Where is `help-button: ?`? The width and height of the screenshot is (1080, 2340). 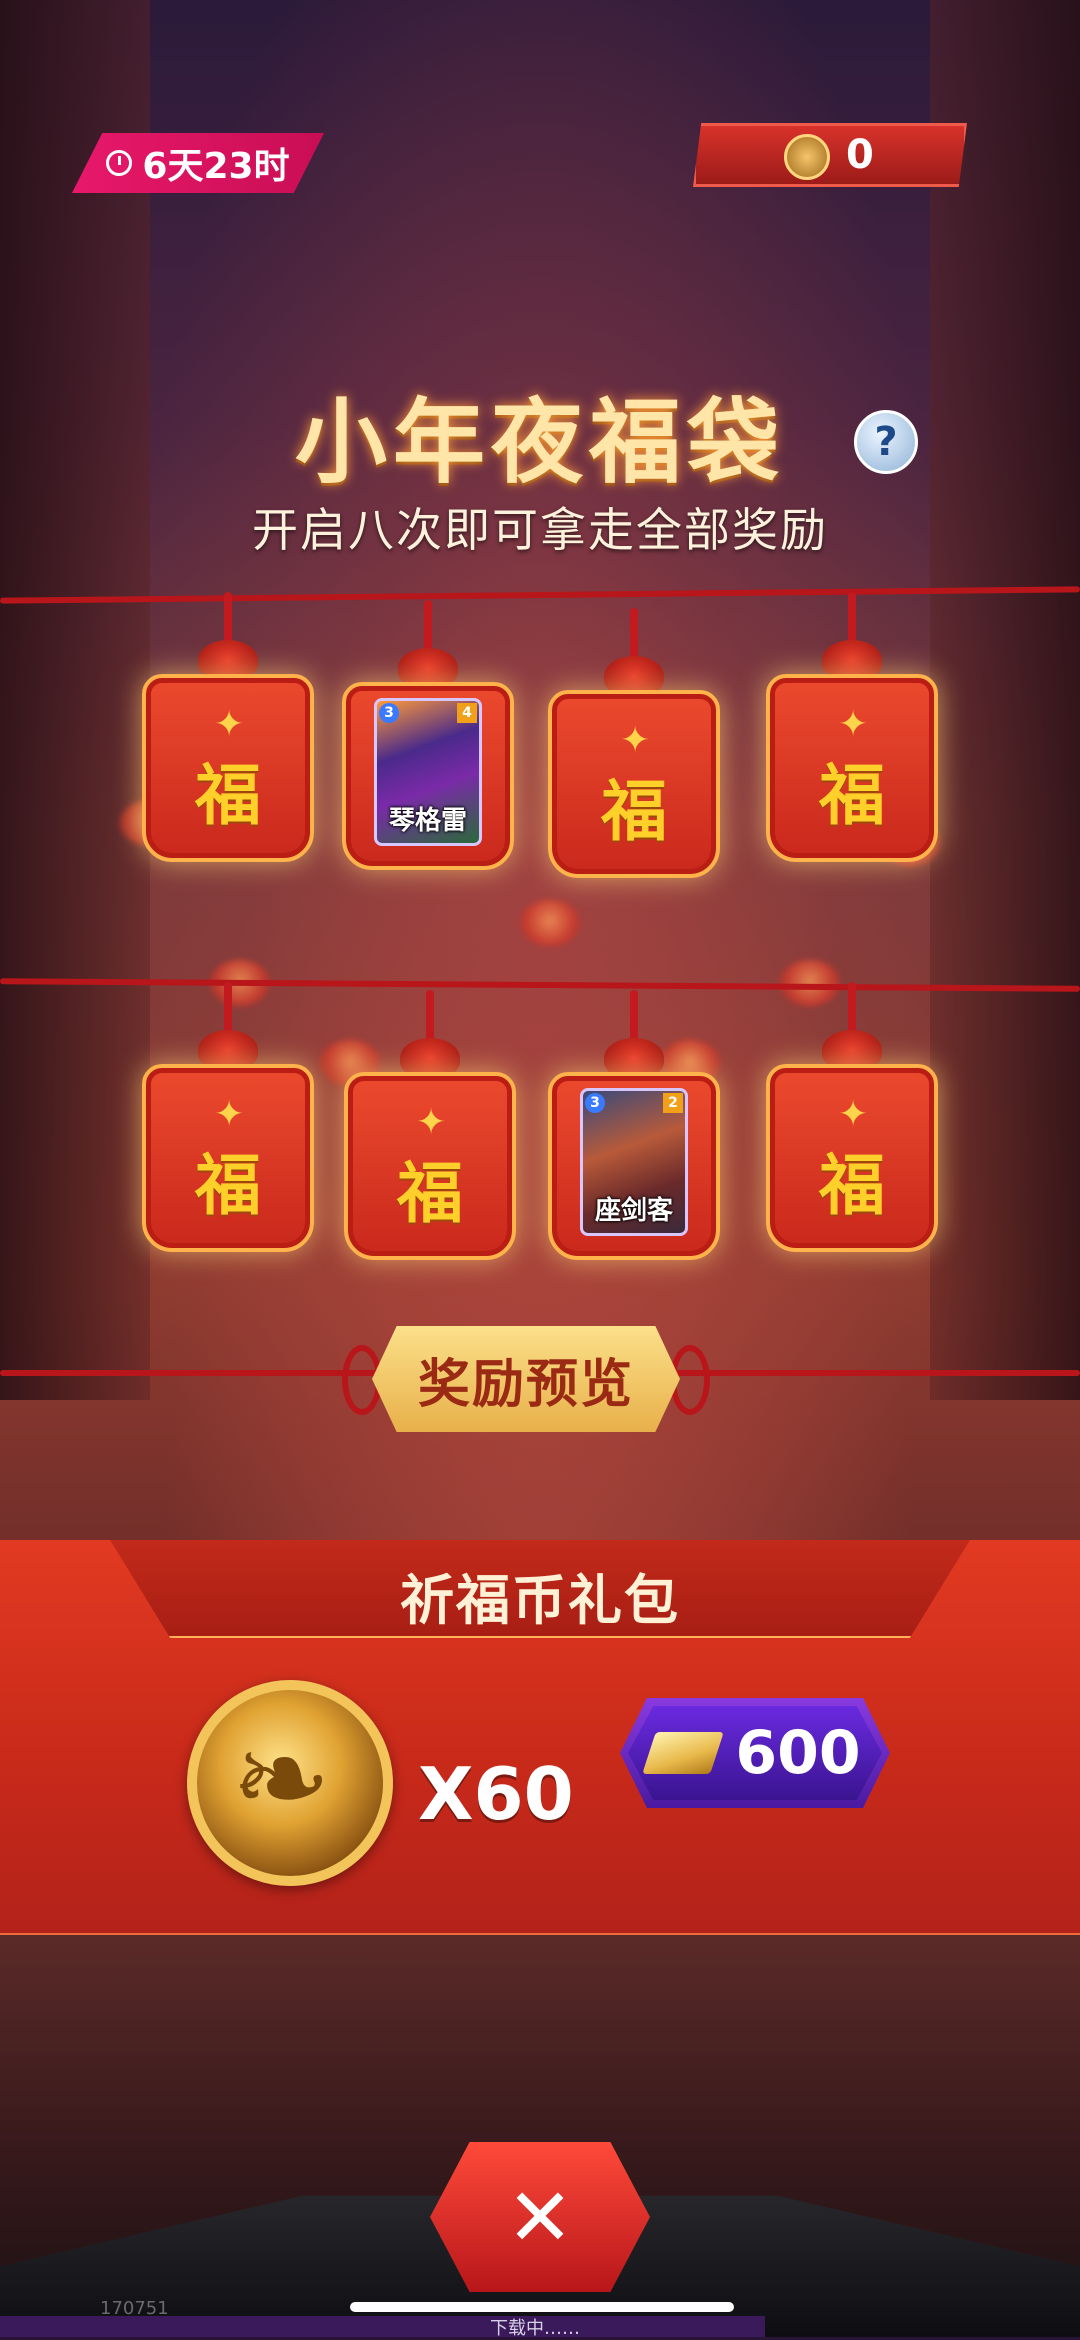 help-button: ? is located at coordinates (886, 442).